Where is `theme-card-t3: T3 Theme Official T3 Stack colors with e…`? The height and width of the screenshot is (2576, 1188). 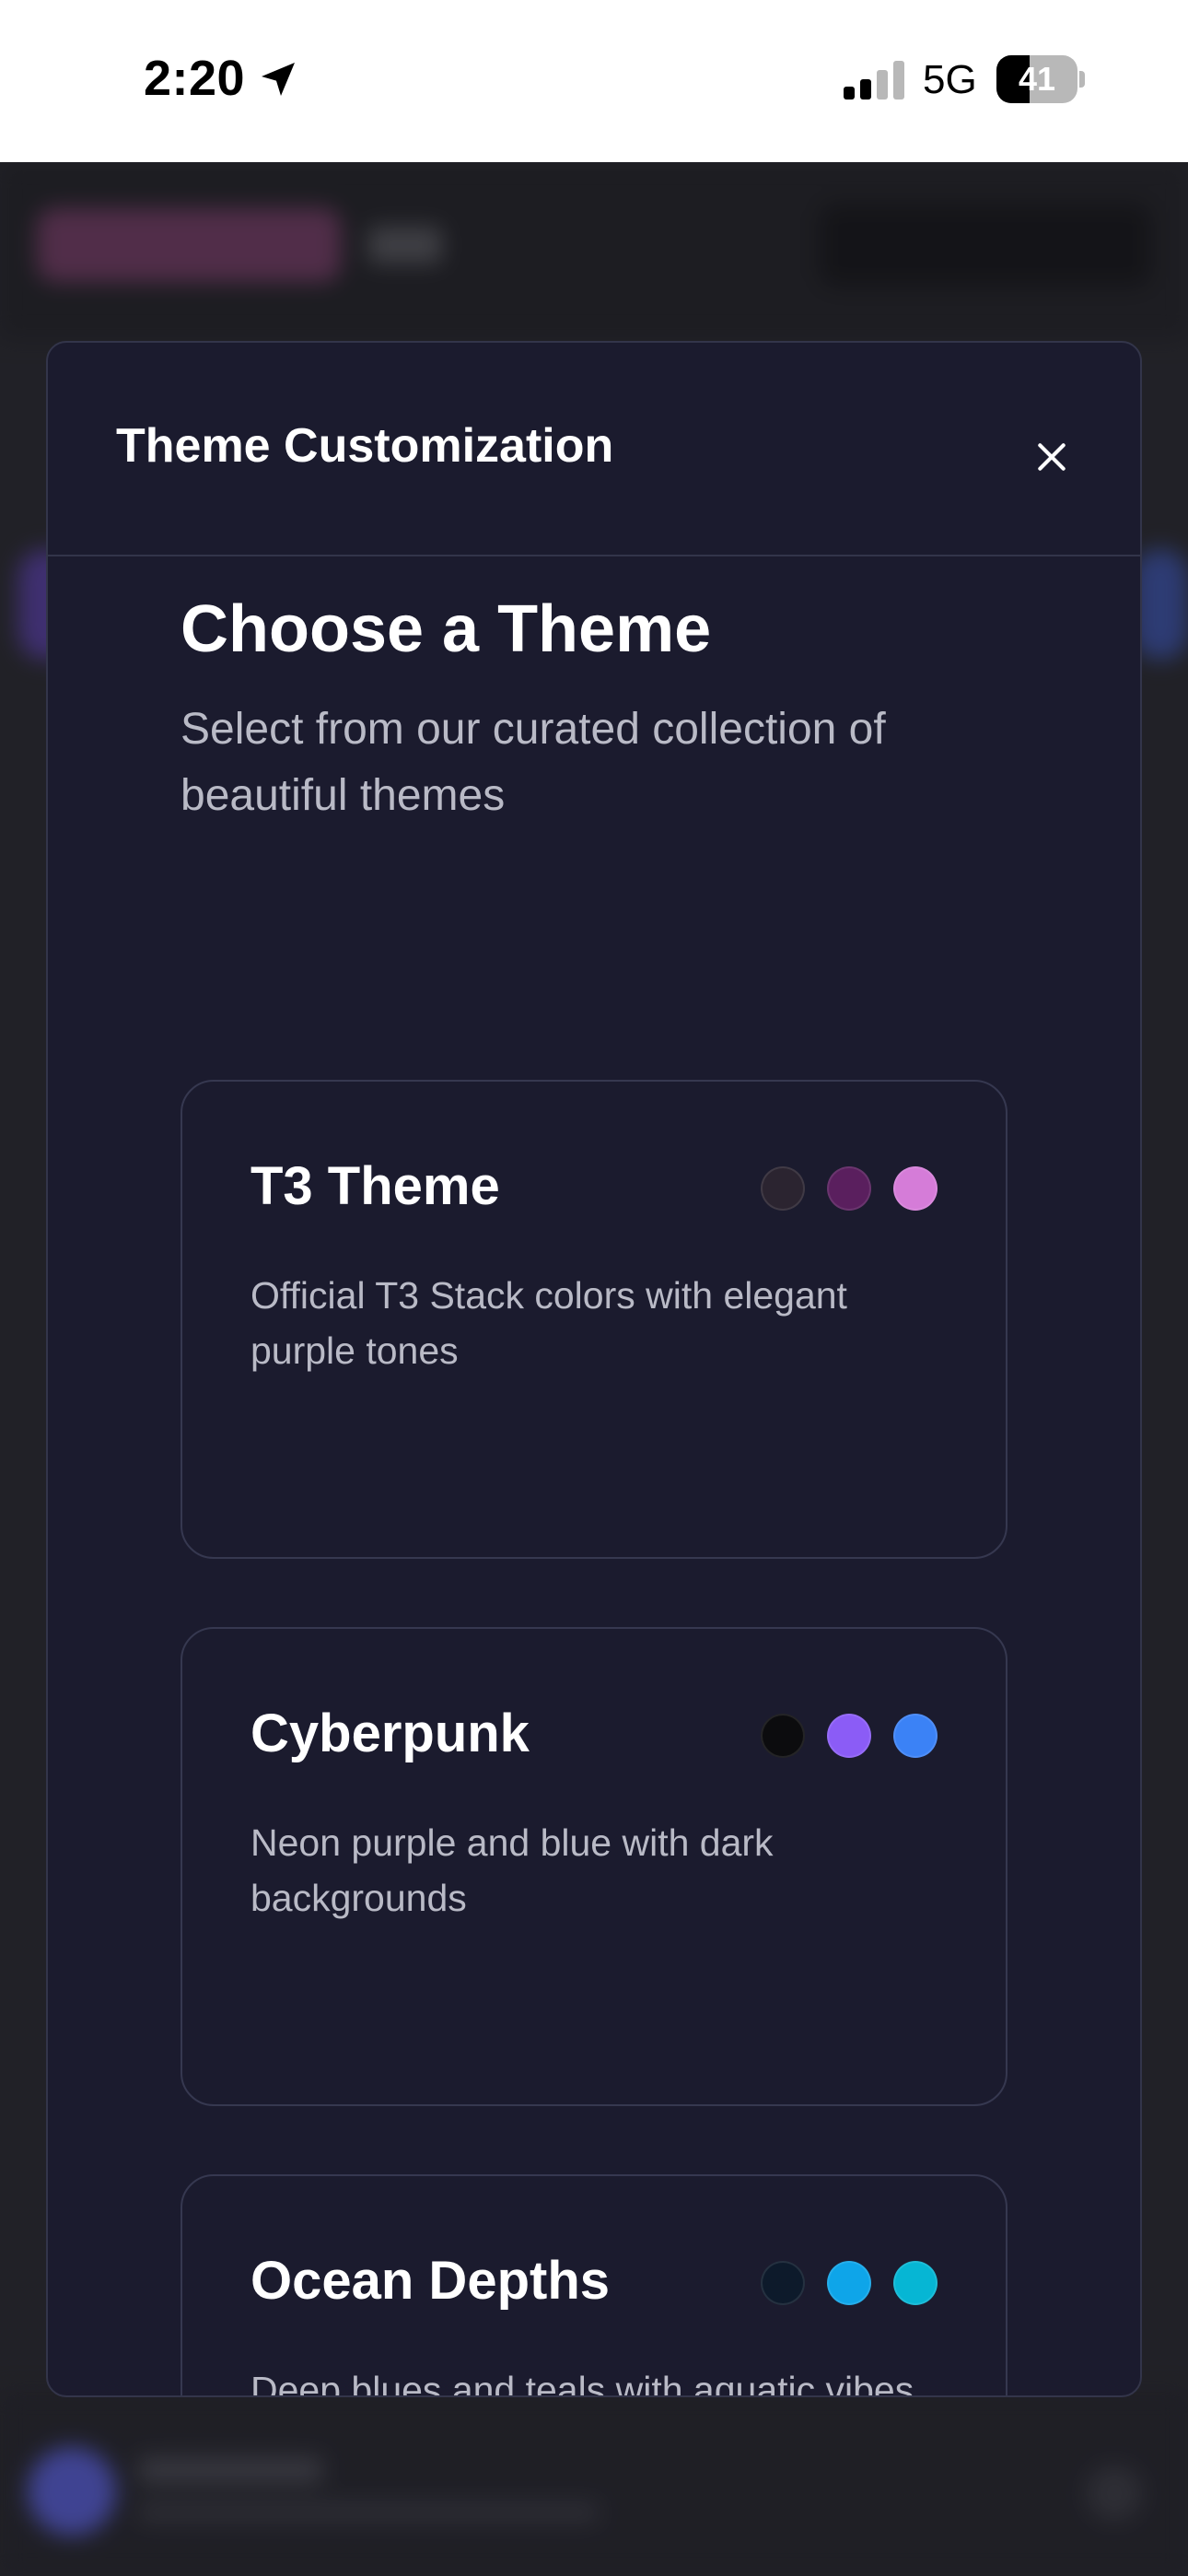
theme-card-t3: T3 Theme Official T3 Stack colors with e… is located at coordinates (594, 1319).